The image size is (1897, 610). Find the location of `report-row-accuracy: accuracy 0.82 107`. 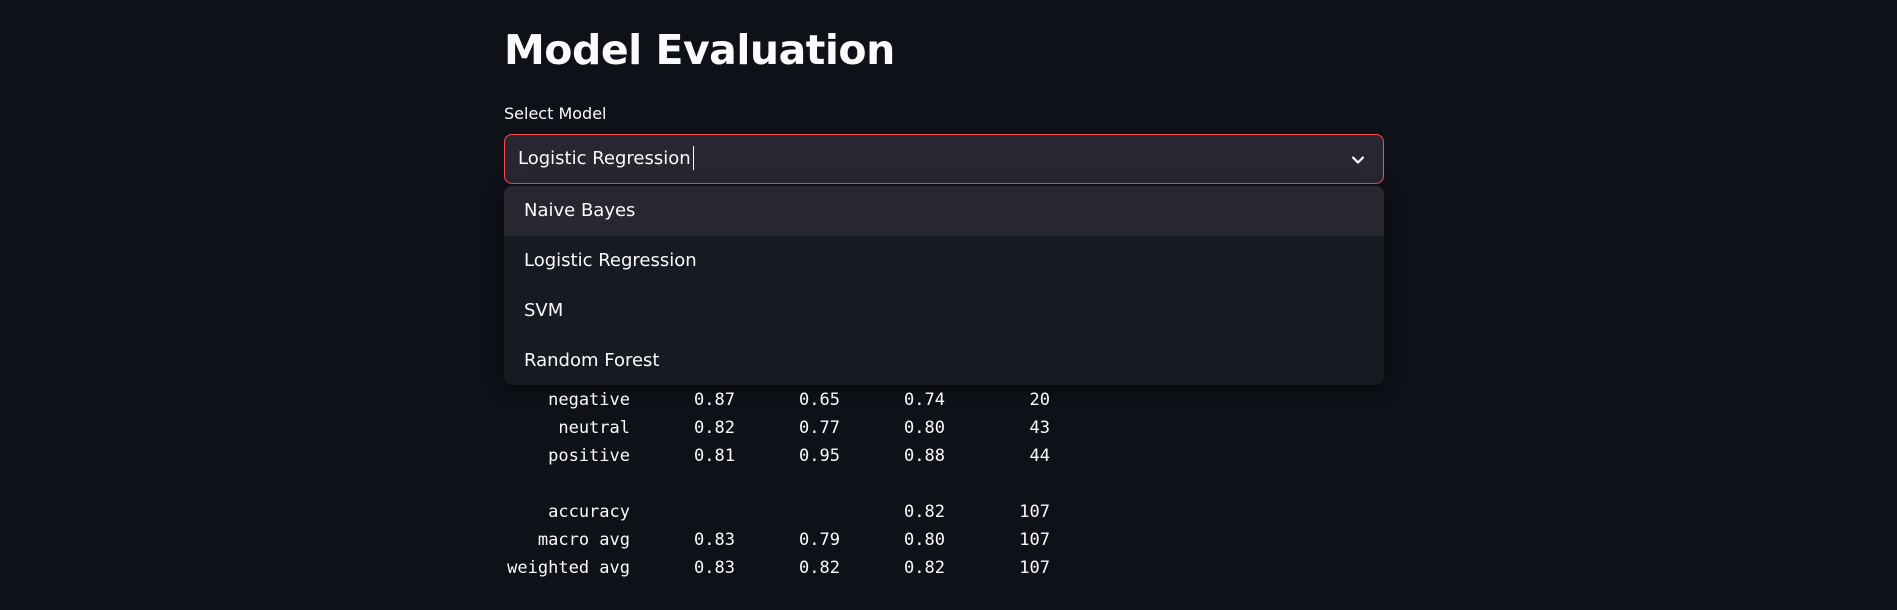

report-row-accuracy: accuracy 0.82 107 is located at coordinates (777, 512).